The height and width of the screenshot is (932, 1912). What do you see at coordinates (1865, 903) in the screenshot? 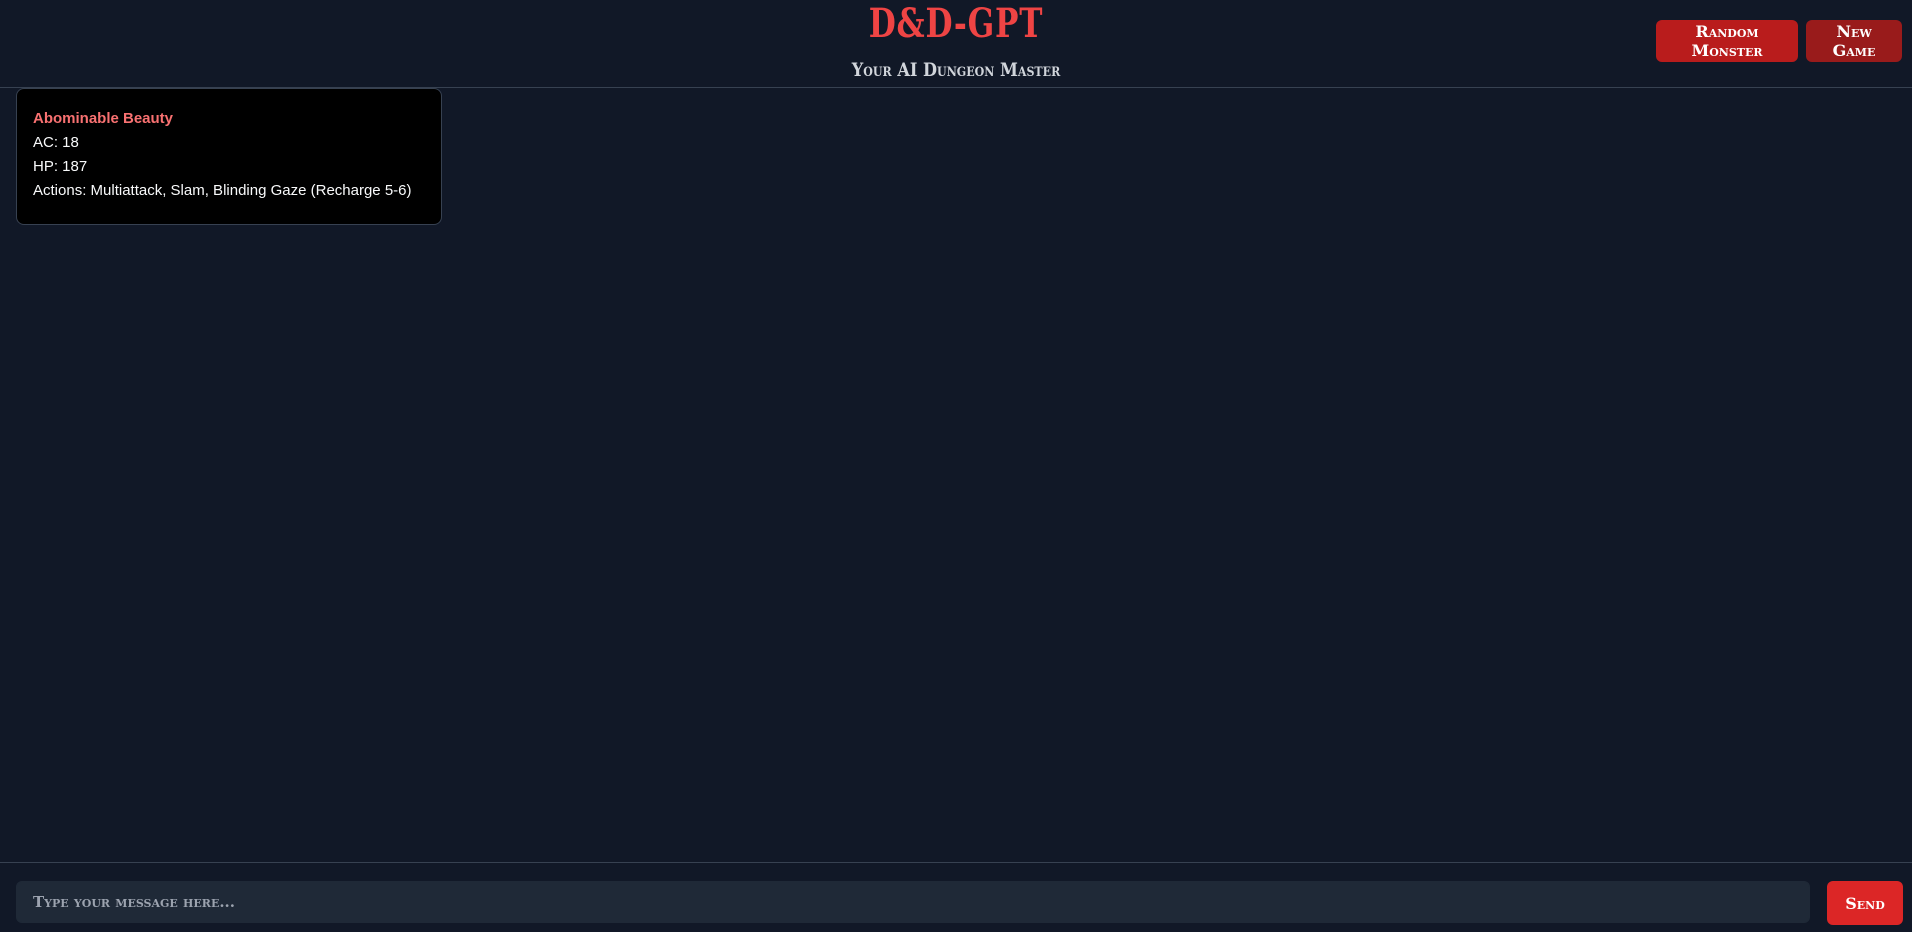
I see `send-button: Send` at bounding box center [1865, 903].